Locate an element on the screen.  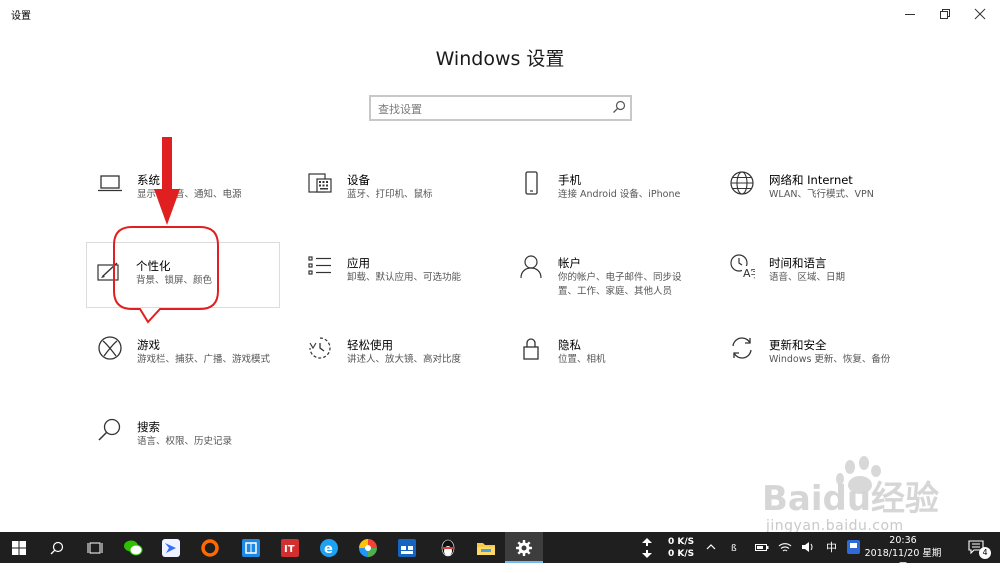
svg-text: A字 is located at coordinates (749, 272).